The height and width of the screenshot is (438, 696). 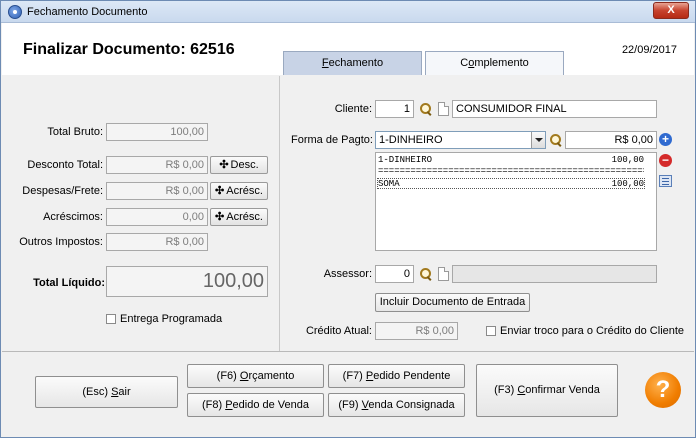 I want to click on credito-atual-label: Crédito Atual:, so click(x=338, y=331).